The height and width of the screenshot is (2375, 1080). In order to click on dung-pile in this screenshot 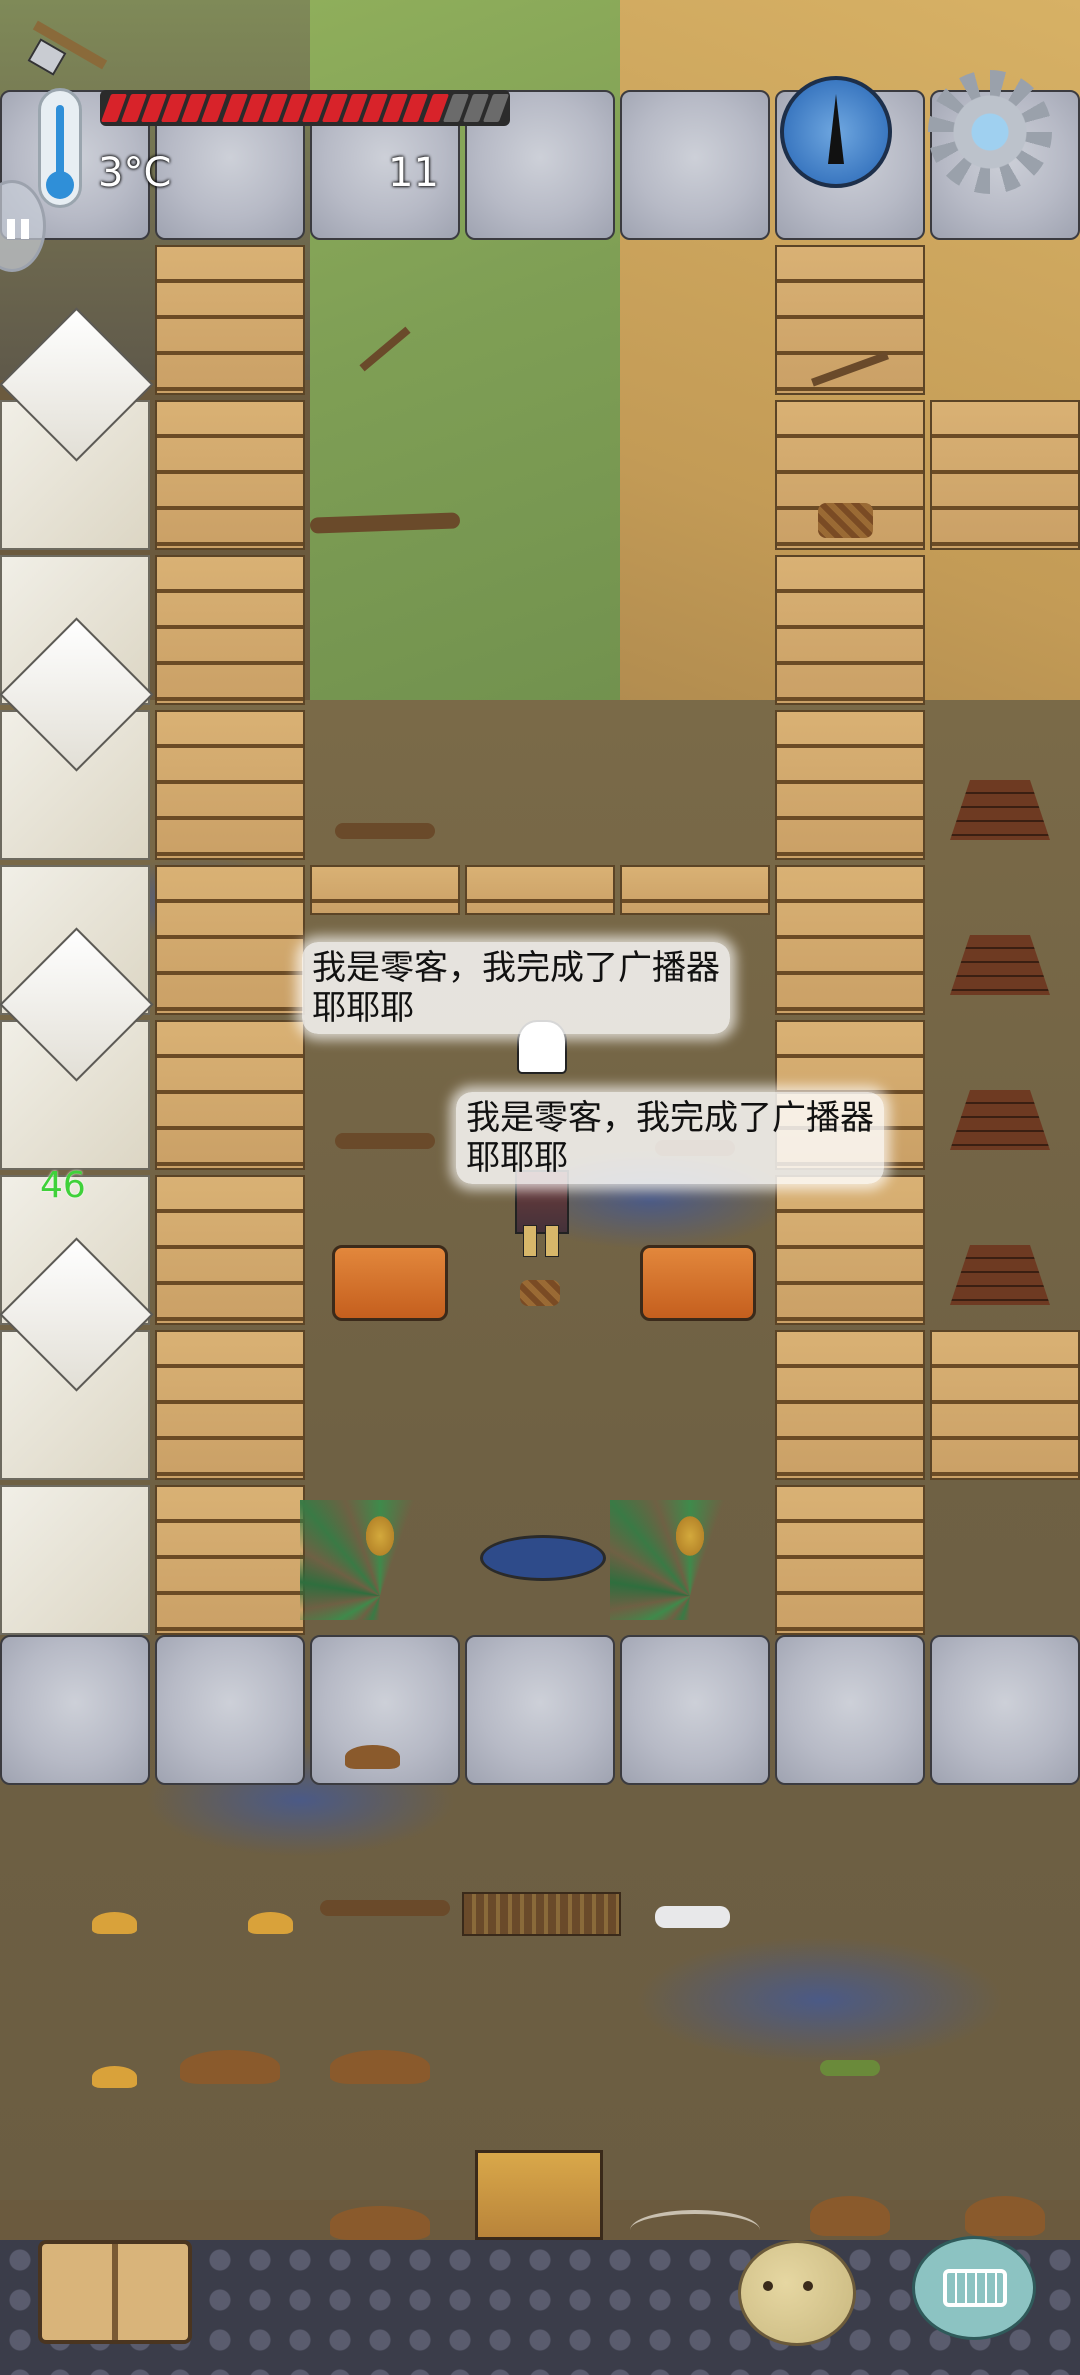, I will do `click(372, 1757)`.